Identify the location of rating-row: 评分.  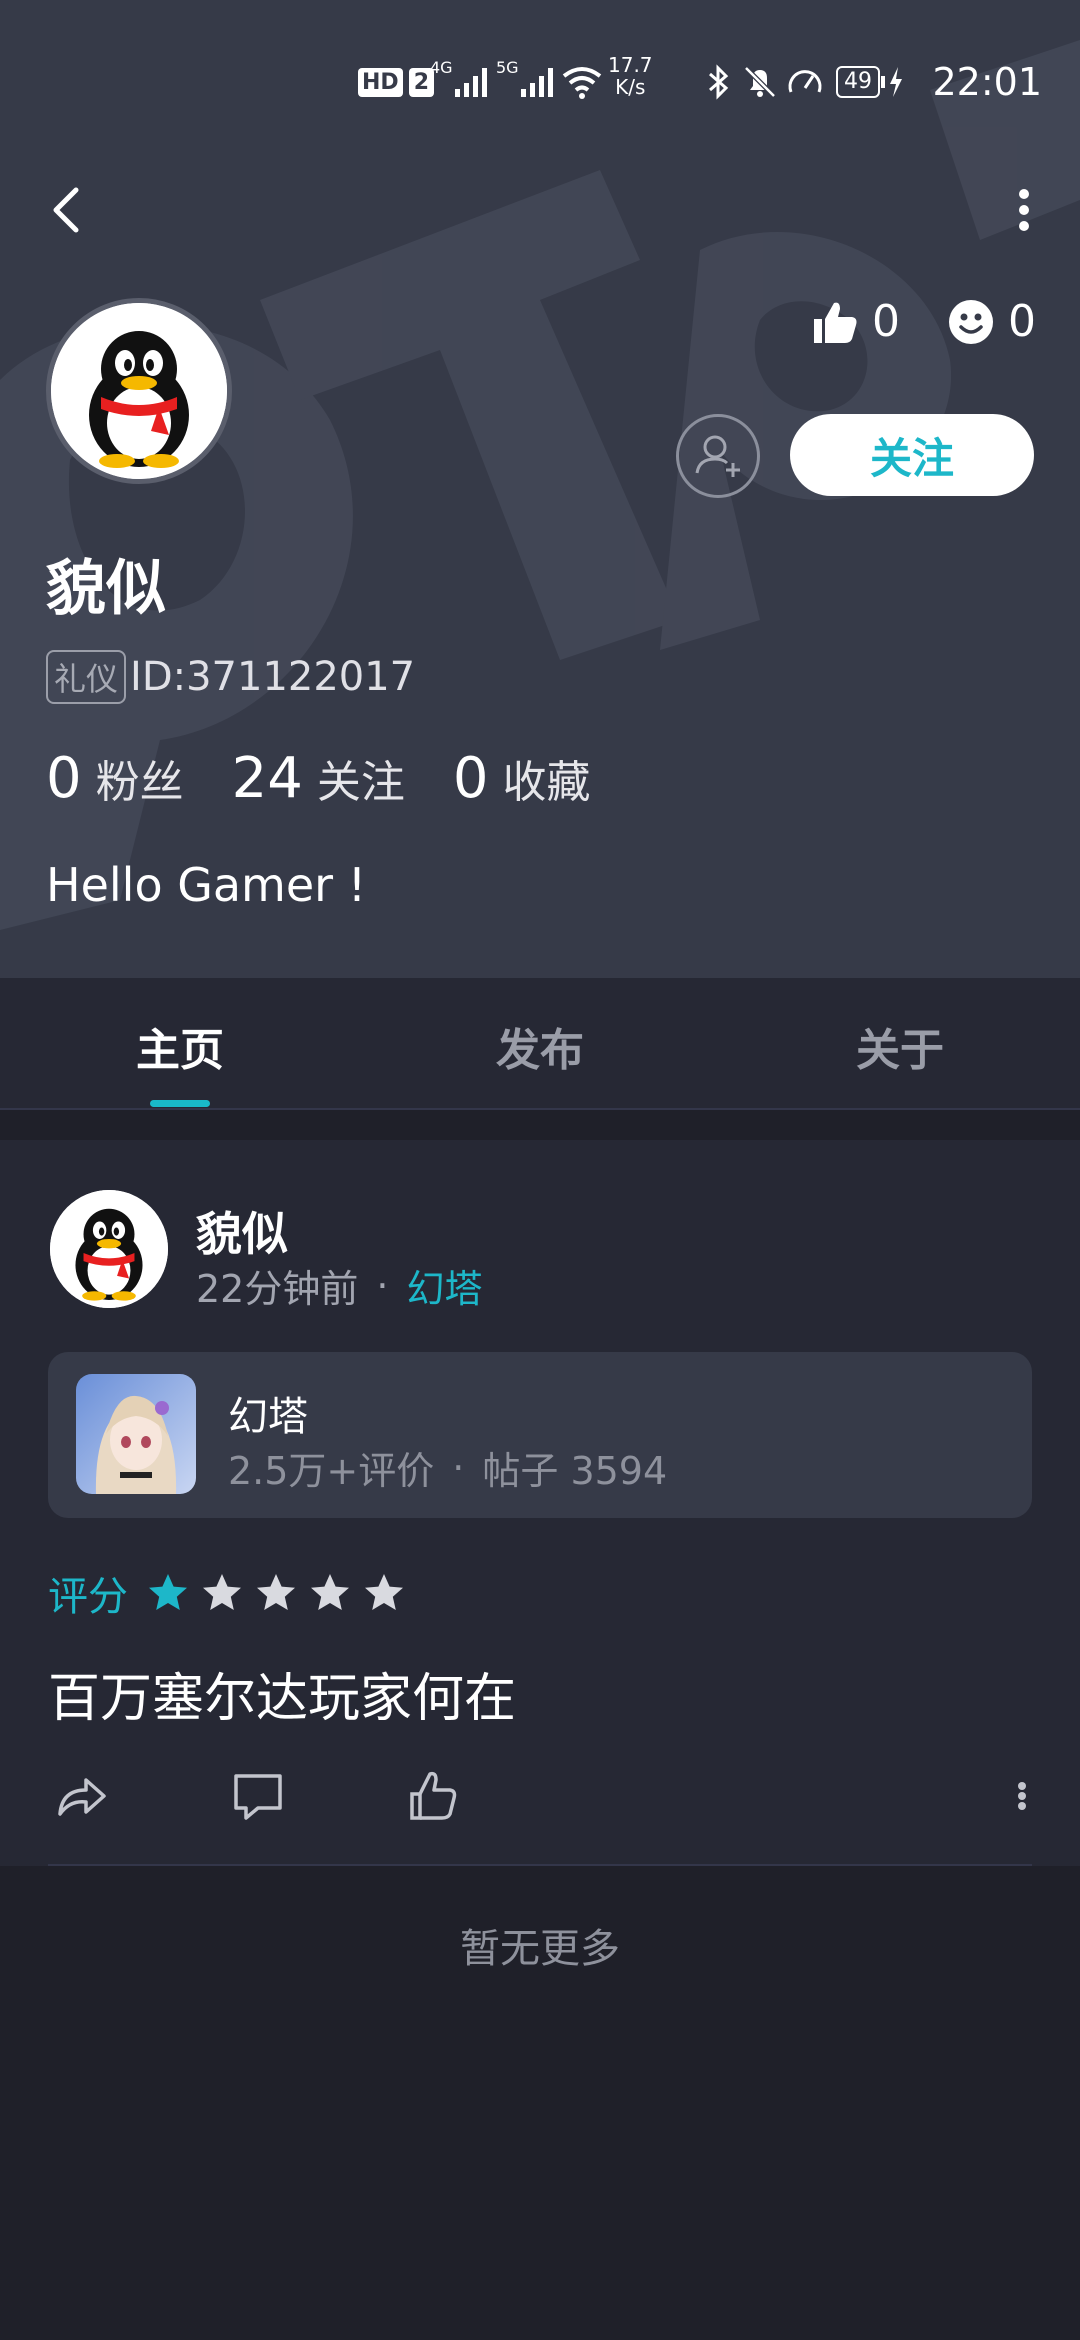
(232, 1593).